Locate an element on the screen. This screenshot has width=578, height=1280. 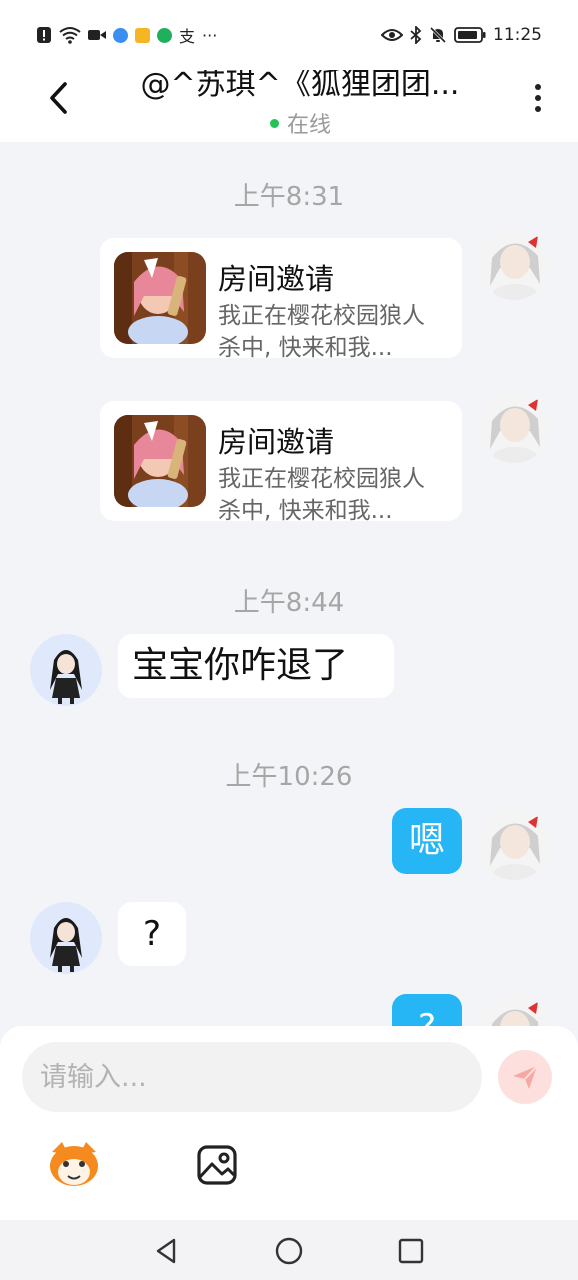
home-circle-icon is located at coordinates (289, 1251).